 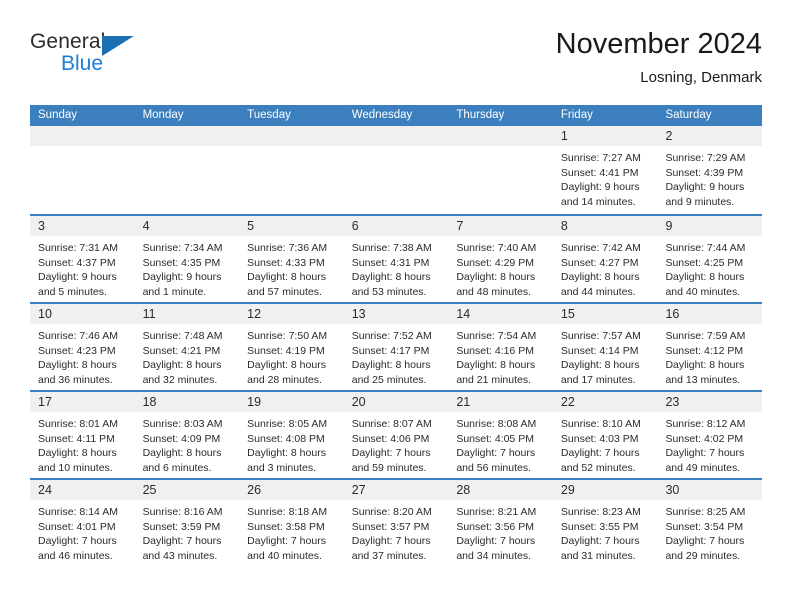 What do you see at coordinates (41, 226) in the screenshot?
I see `day-number: 3` at bounding box center [41, 226].